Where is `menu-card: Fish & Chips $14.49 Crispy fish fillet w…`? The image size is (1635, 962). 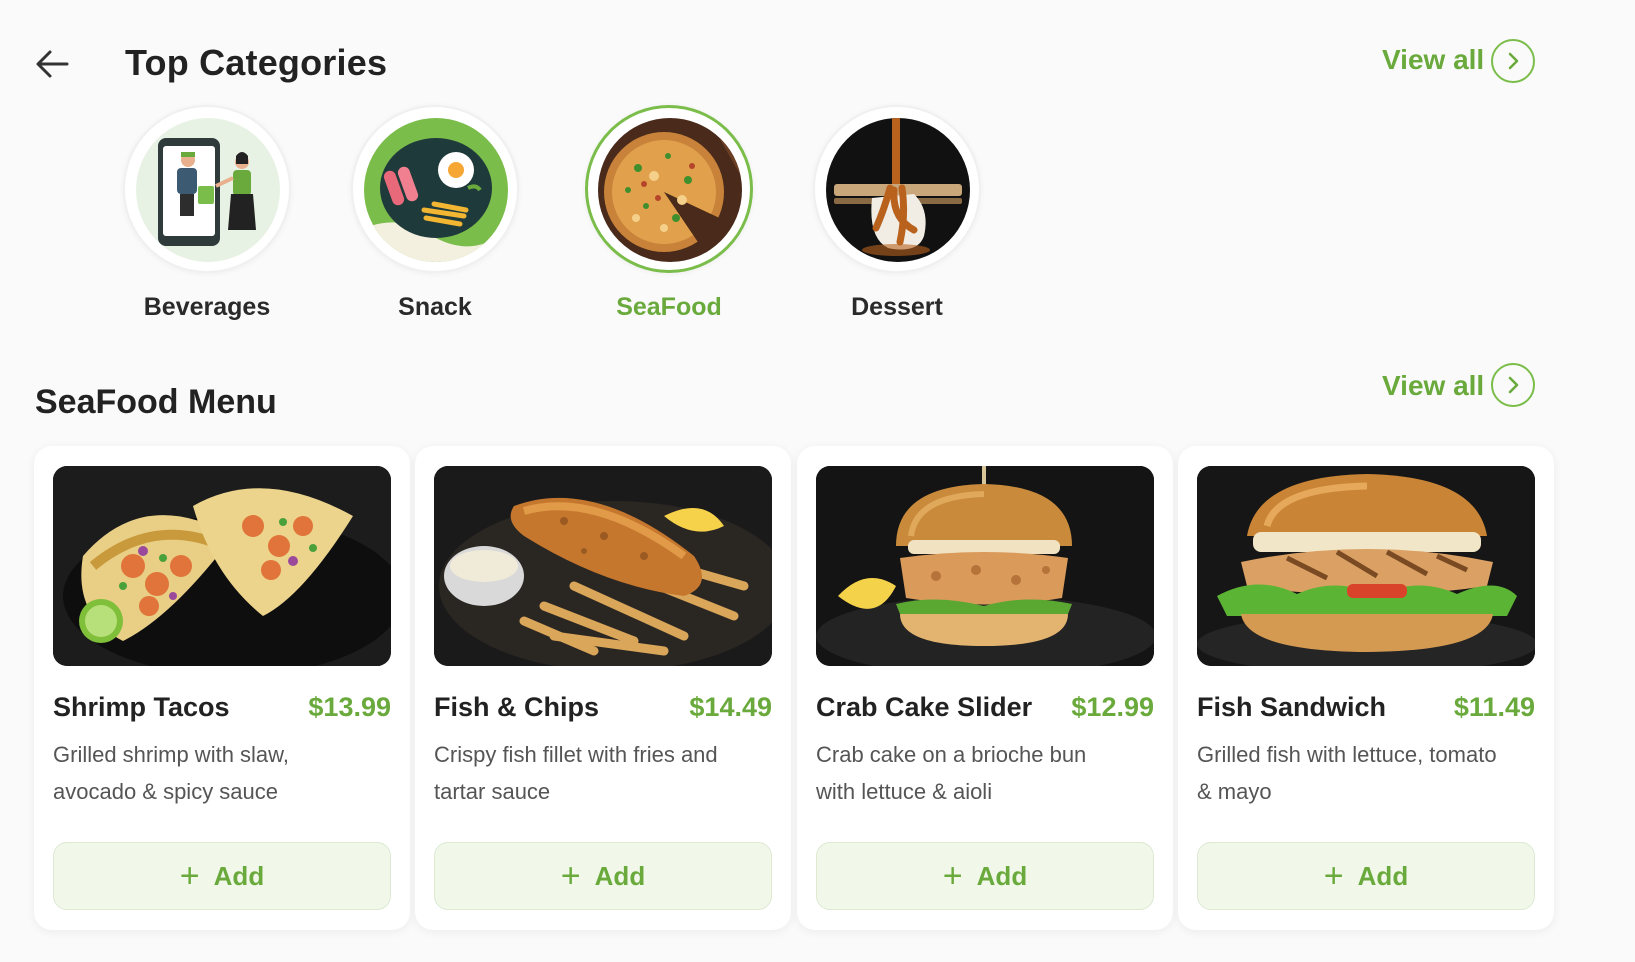
menu-card: Fish & Chips $14.49 Crispy fish fillet w… is located at coordinates (603, 688).